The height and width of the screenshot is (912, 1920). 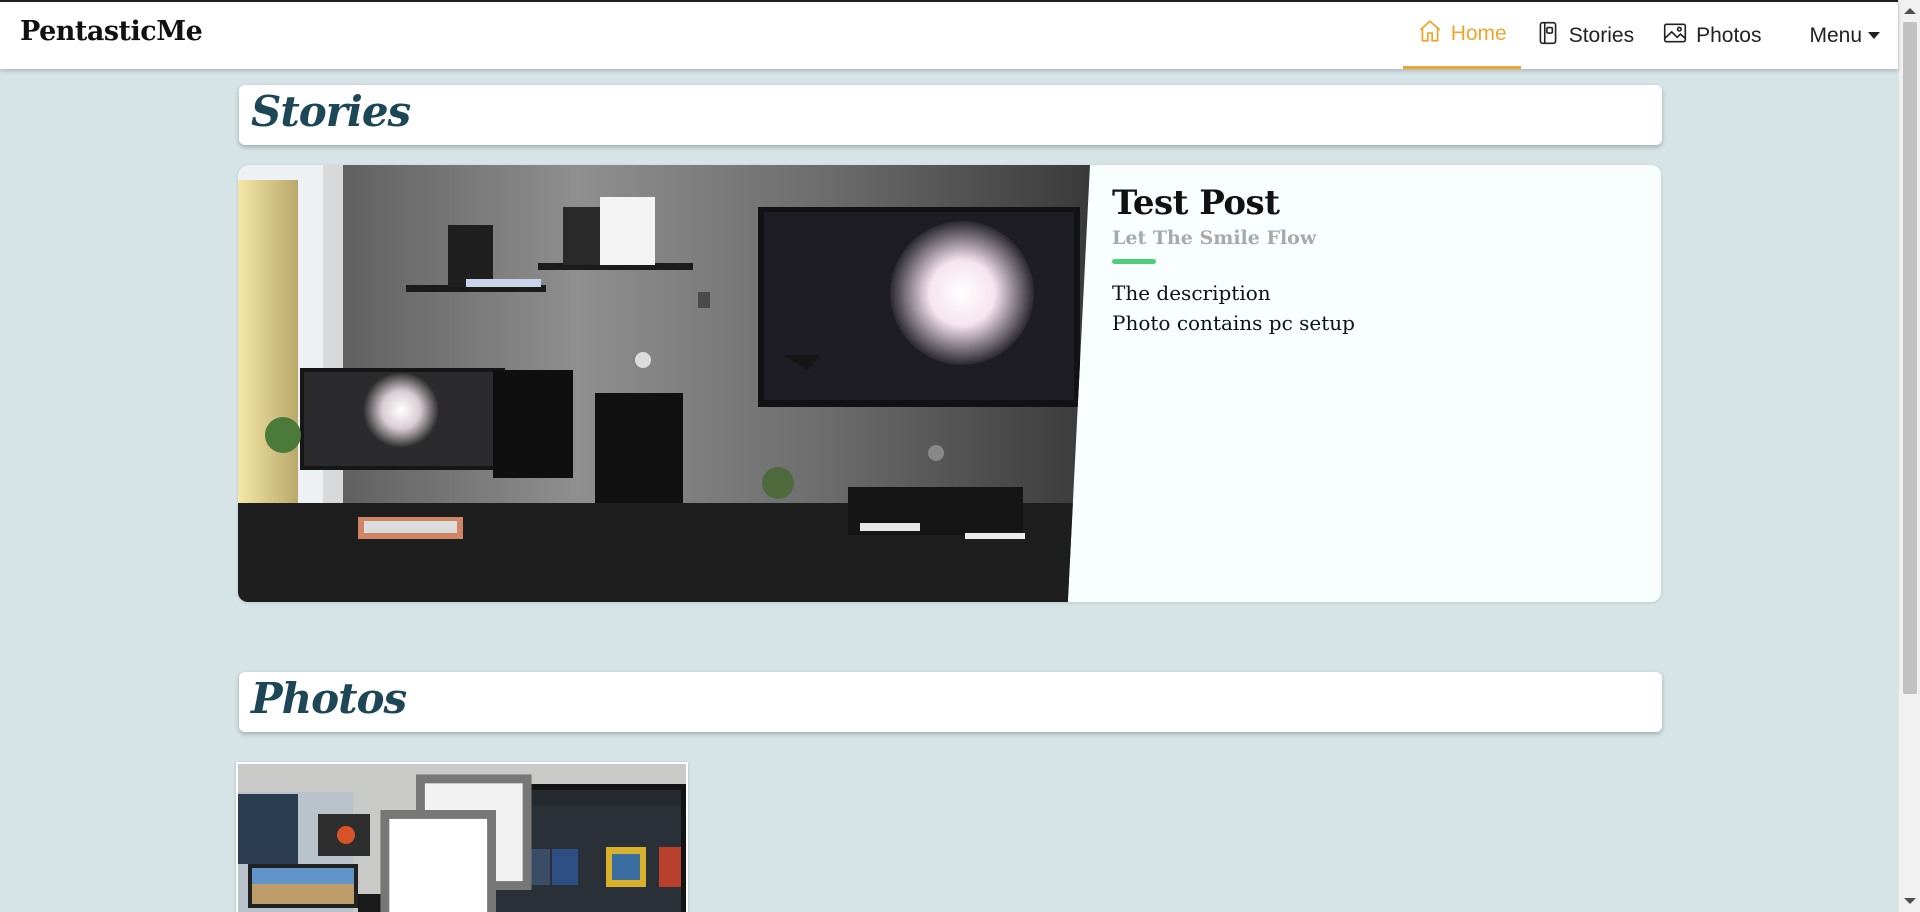 I want to click on photos-section-header: Photos, so click(x=950, y=702).